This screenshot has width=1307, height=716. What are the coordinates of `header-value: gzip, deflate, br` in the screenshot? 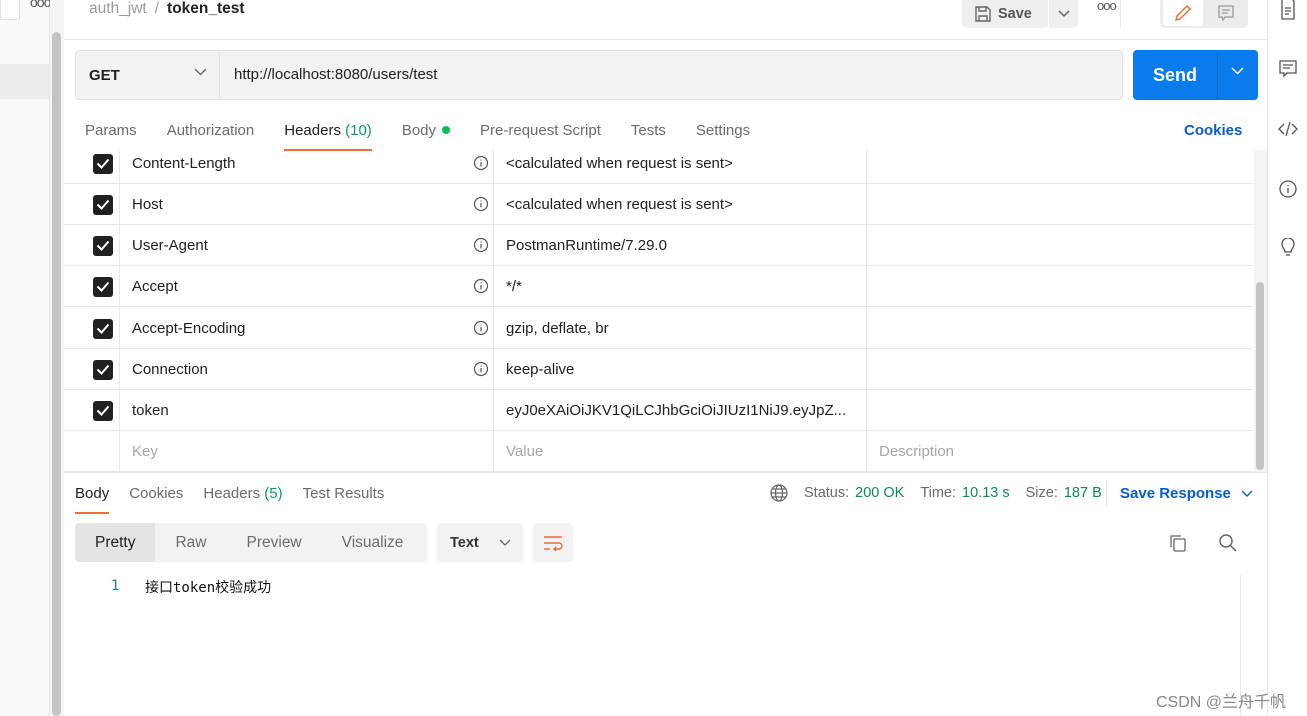 It's located at (680, 328).